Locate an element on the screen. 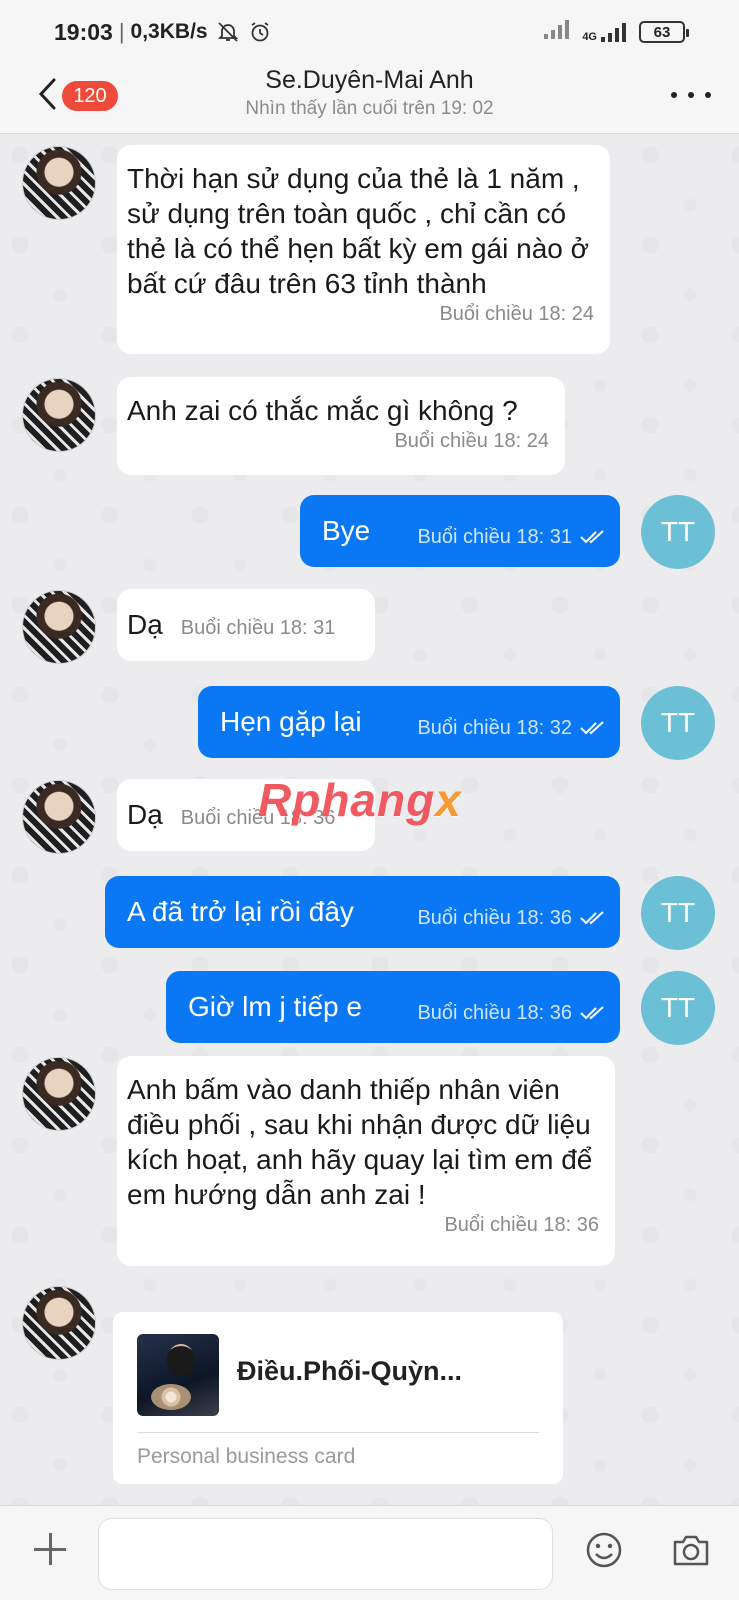 This screenshot has height=1600, width=739. outgoing-message: Bye Buổi chiều 18: 31 is located at coordinates (460, 531).